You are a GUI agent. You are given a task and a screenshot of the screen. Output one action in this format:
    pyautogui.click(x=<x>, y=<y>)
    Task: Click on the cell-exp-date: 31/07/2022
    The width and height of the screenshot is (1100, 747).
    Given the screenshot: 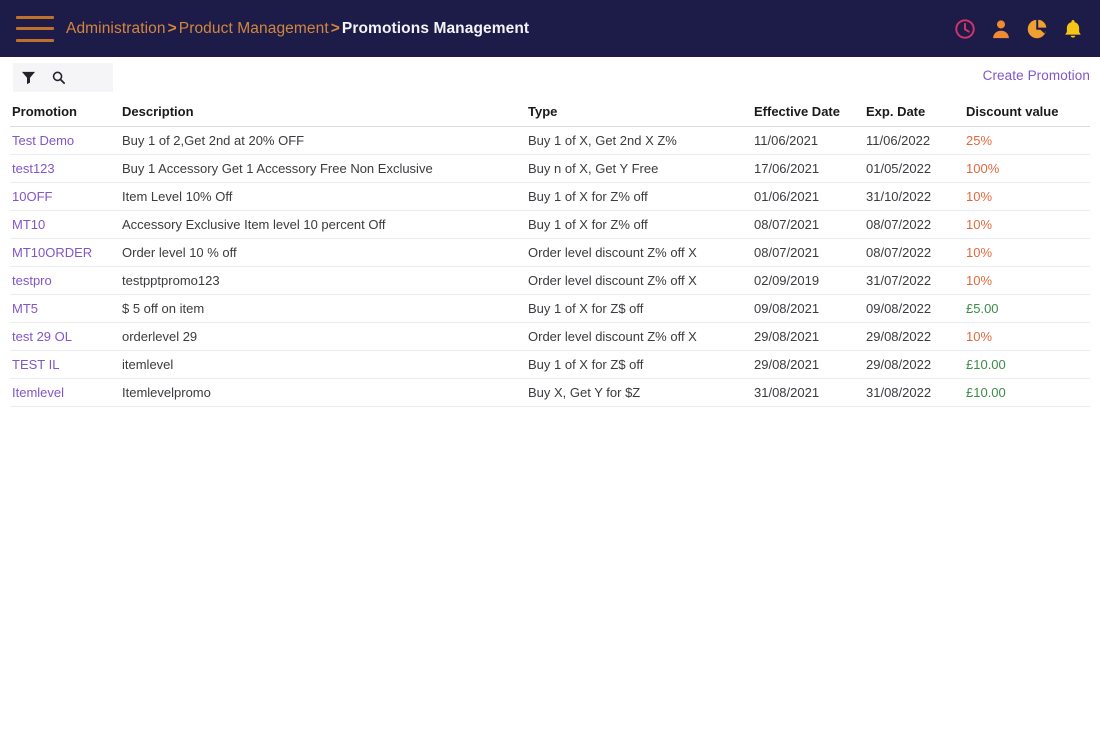 What is the action you would take?
    pyautogui.click(x=914, y=280)
    